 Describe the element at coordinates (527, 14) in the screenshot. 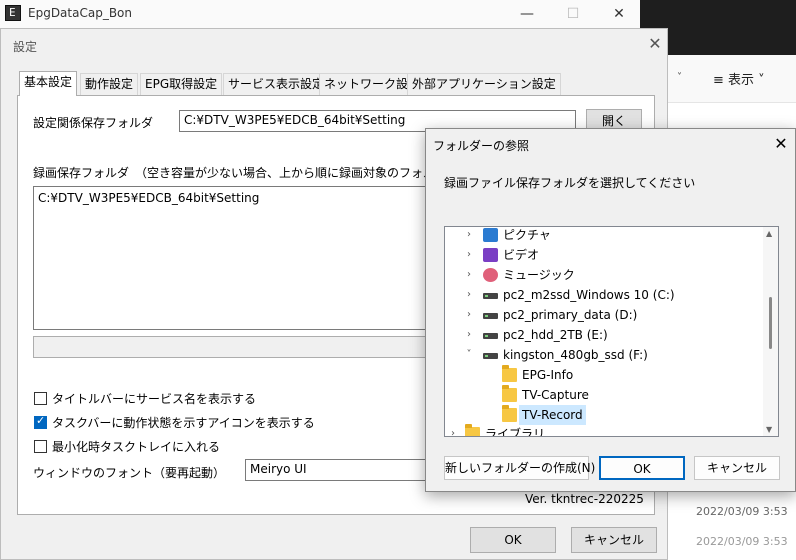

I see `minimize-button: —` at that location.